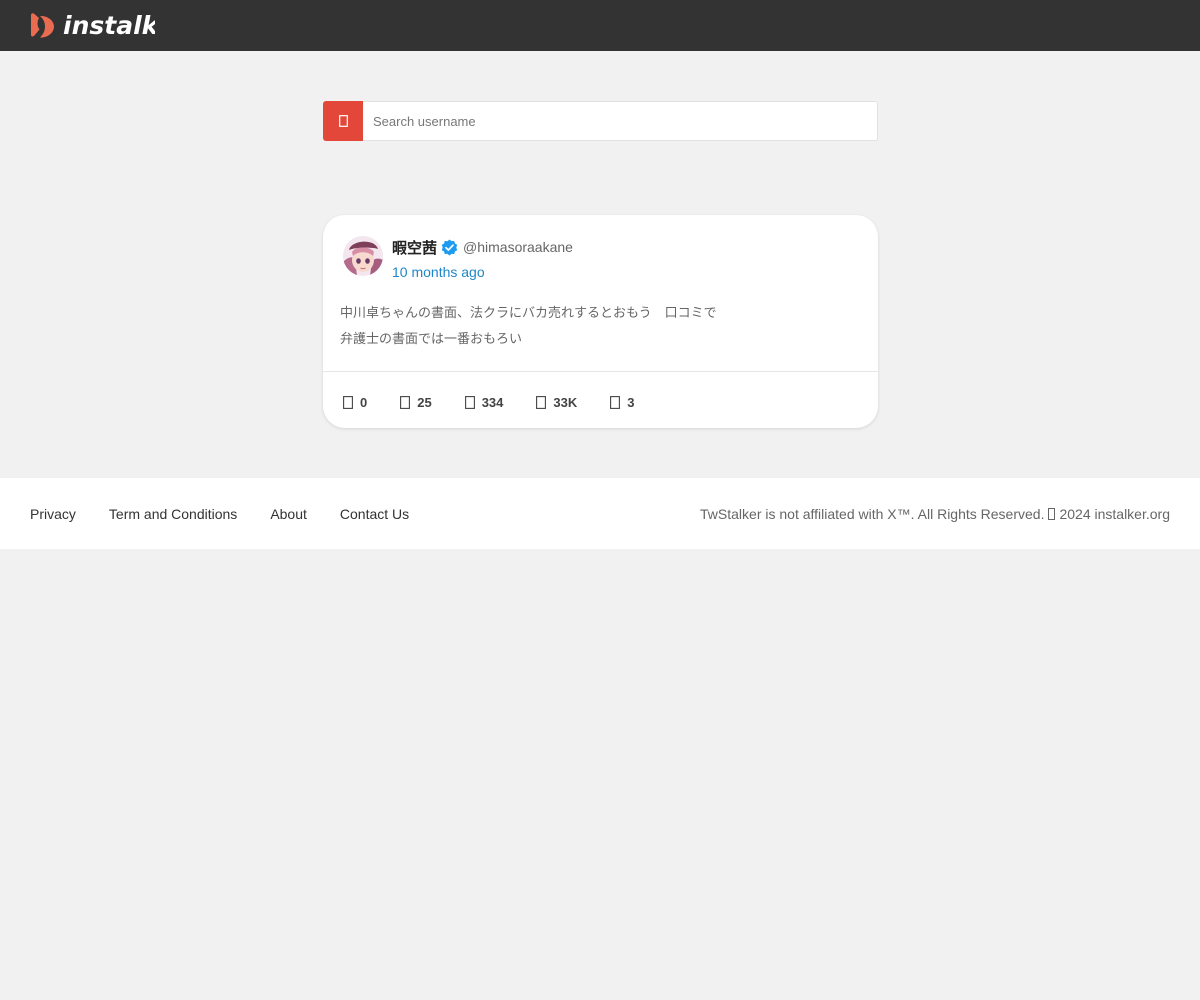 Image resolution: width=1200 pixels, height=1000 pixels. I want to click on views-count: 33K, so click(565, 402).